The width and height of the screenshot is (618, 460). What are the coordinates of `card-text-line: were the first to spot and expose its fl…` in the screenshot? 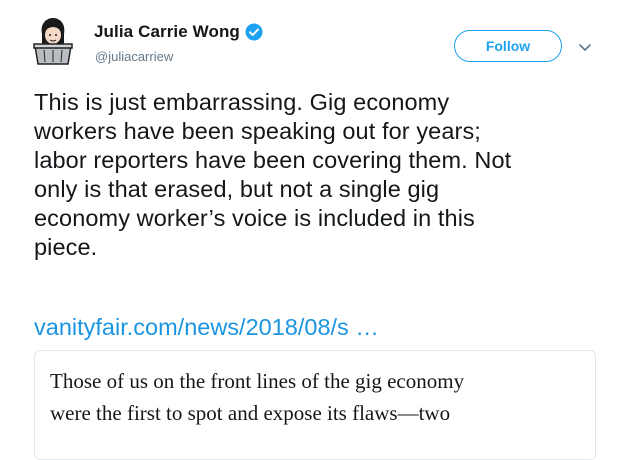 It's located at (250, 413).